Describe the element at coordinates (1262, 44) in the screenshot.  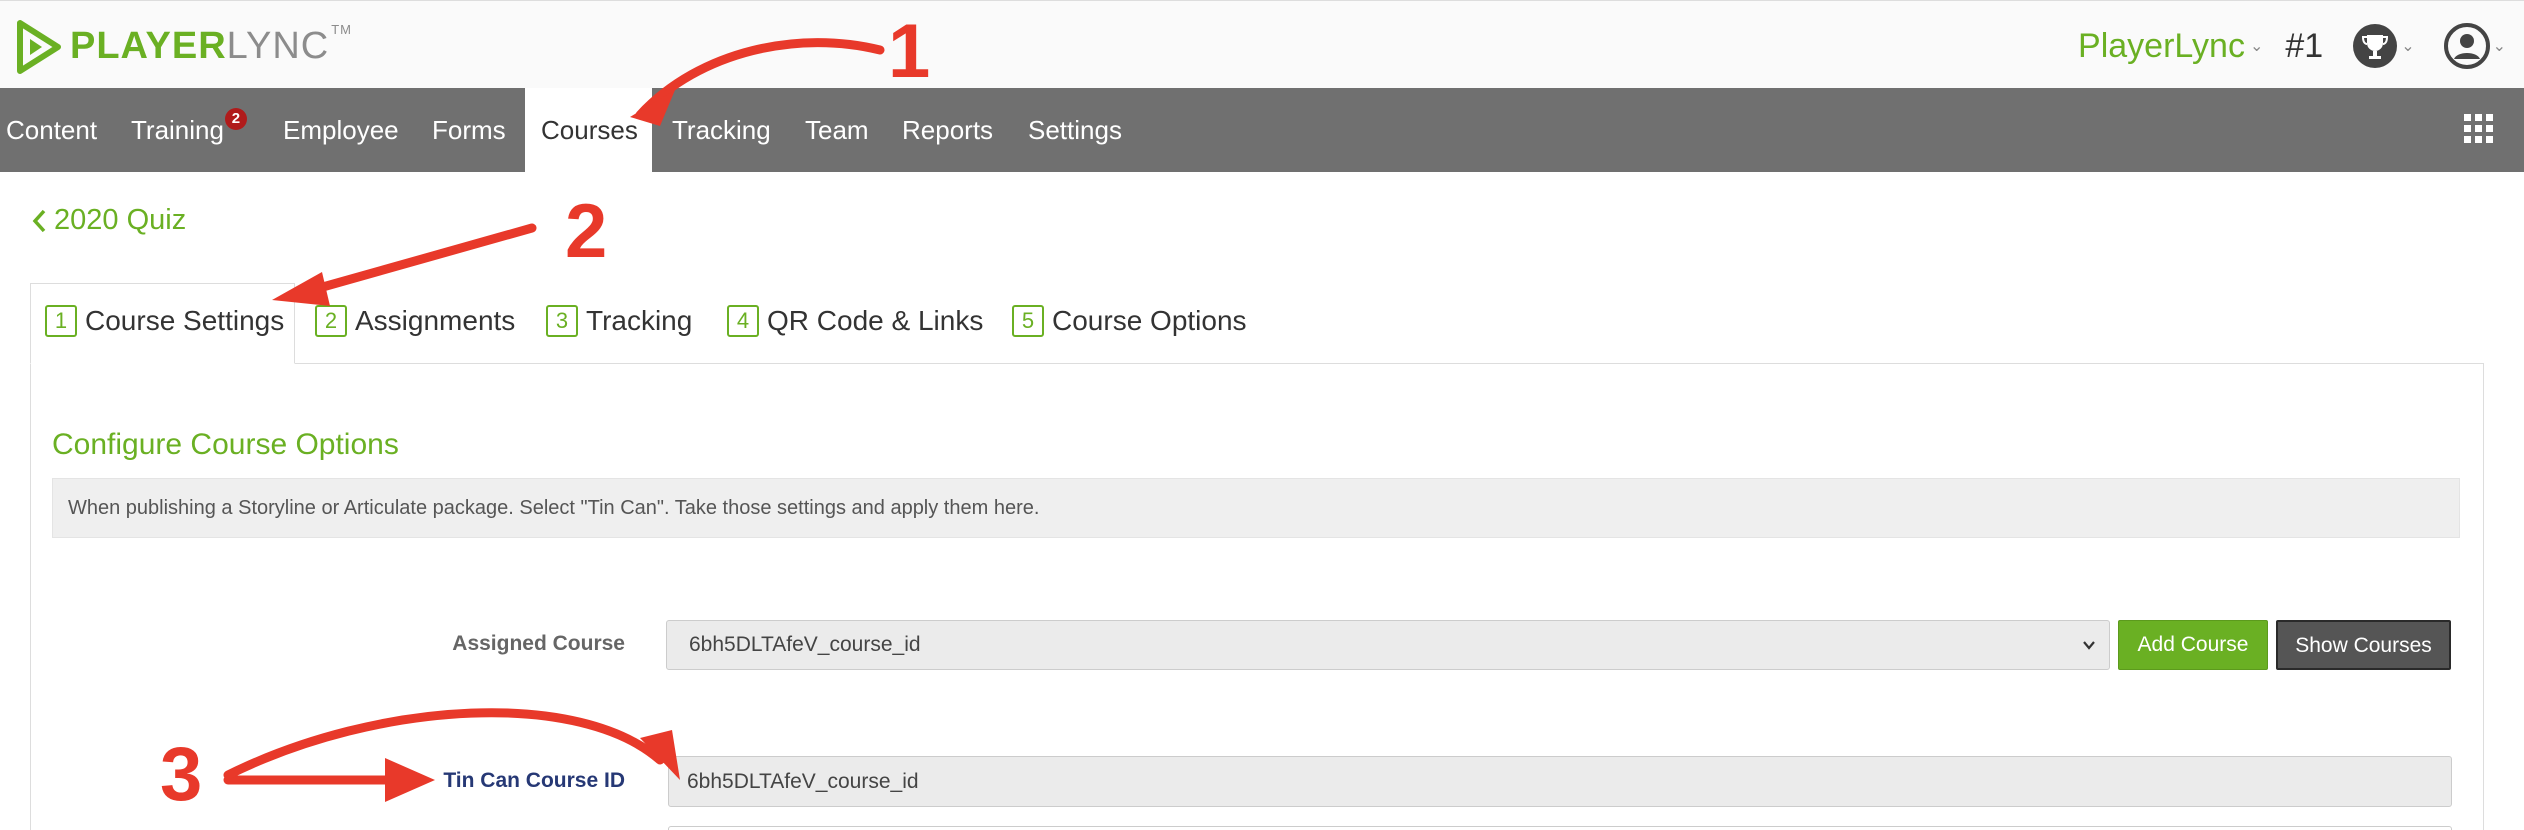
I see `app-header: PLAYERLYNC TM PlayerLync ⌄ #1 ⌄ ⌄` at that location.